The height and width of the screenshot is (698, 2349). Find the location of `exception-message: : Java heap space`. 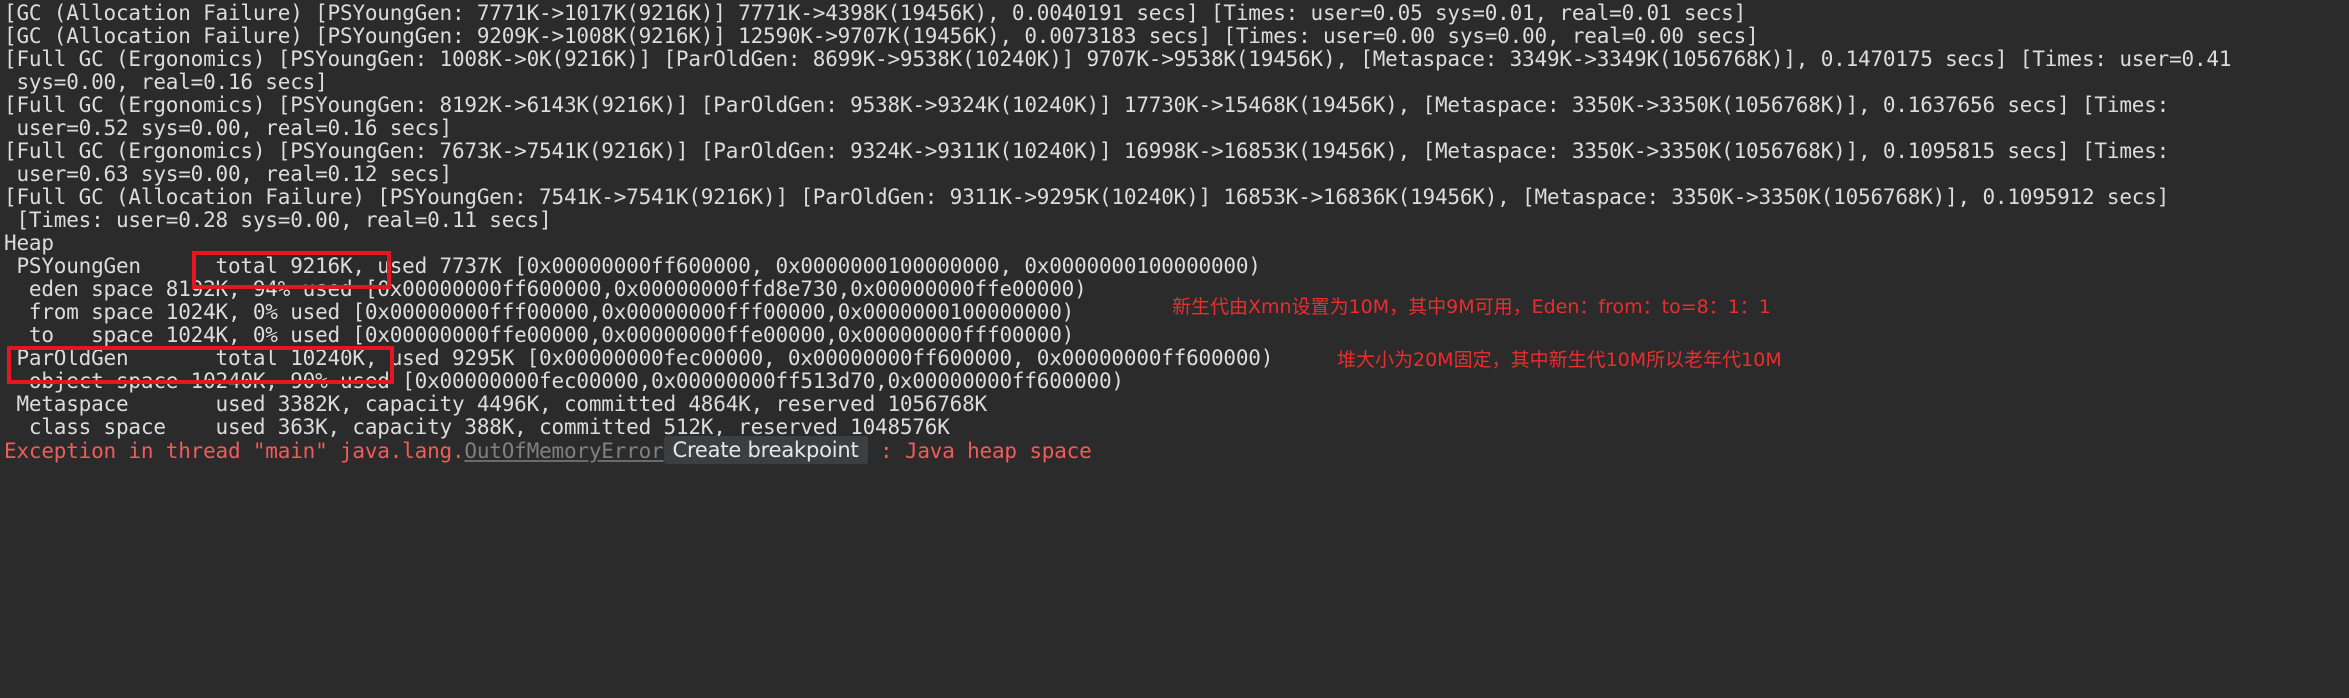

exception-message: : Java heap space is located at coordinates (979, 451).